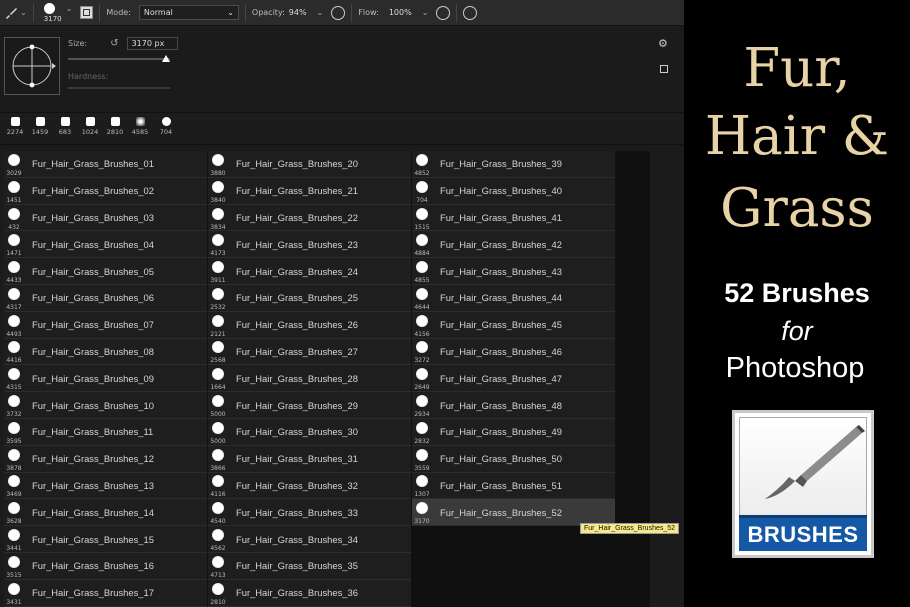 The image size is (910, 607). I want to click on list-item: 1664 Fur_Hair_Grass_Brushes_28, so click(309, 379).